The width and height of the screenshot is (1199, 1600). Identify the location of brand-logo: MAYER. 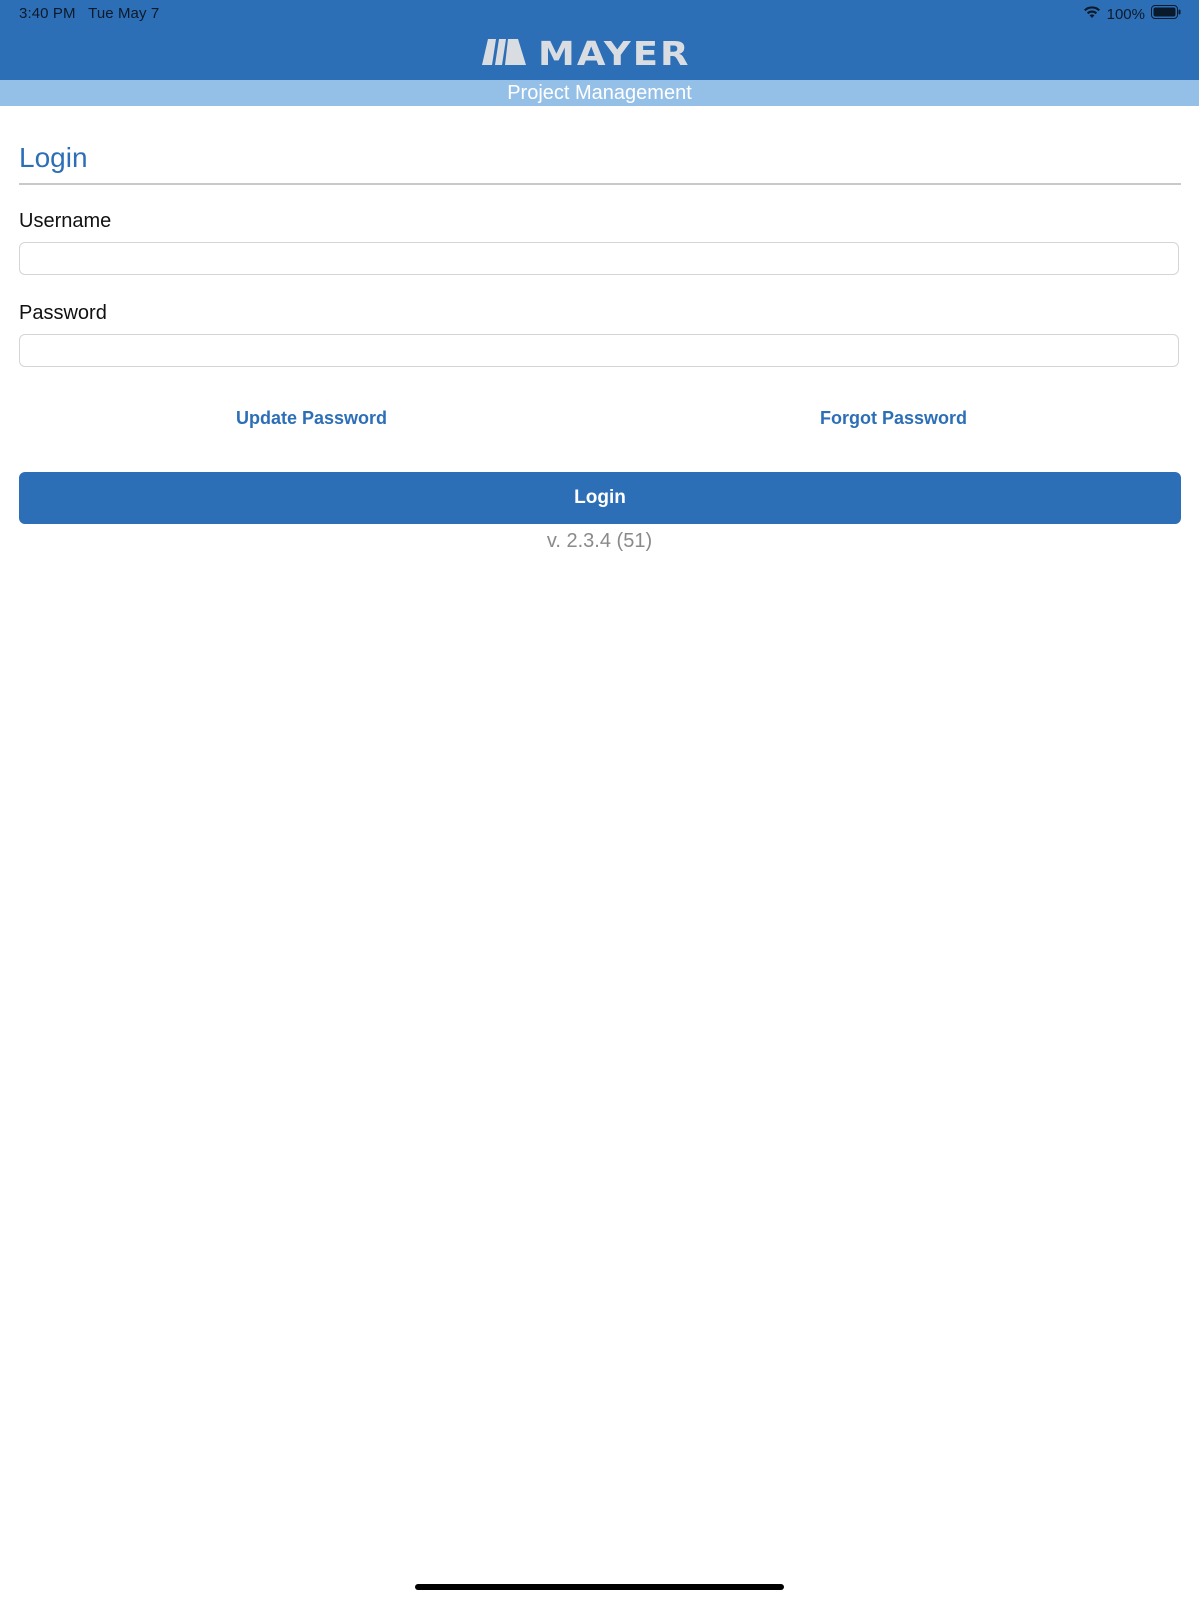
(600, 53).